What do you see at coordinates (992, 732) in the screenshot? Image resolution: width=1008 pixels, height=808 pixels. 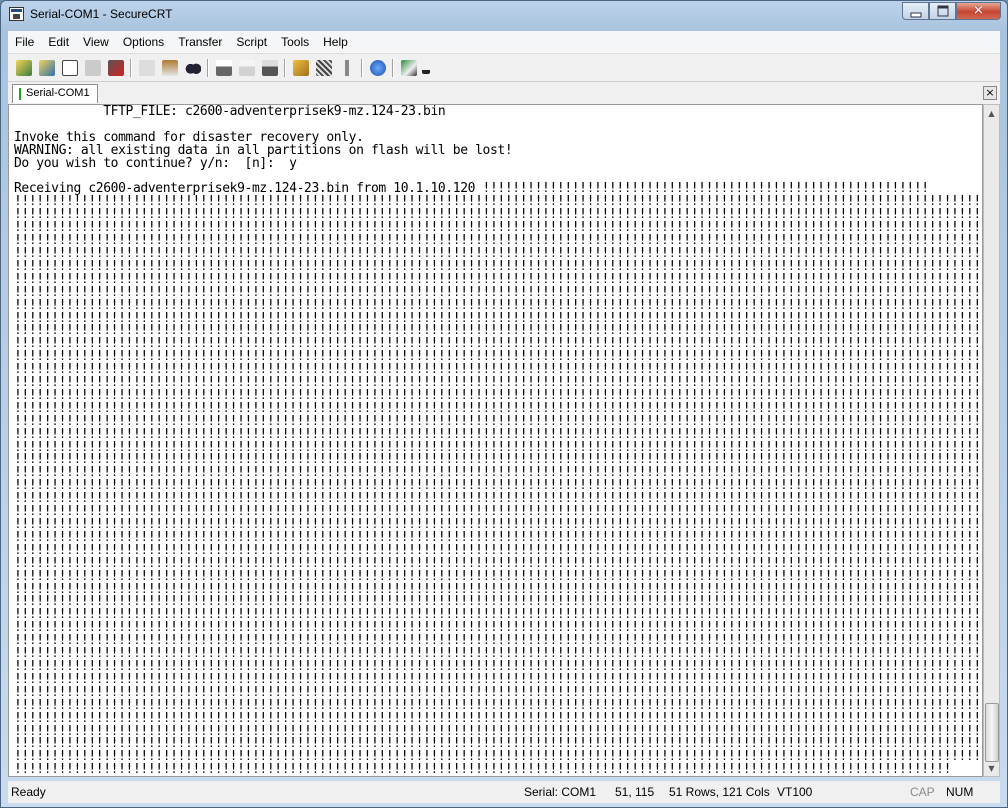 I see `scrollbar-thumb` at bounding box center [992, 732].